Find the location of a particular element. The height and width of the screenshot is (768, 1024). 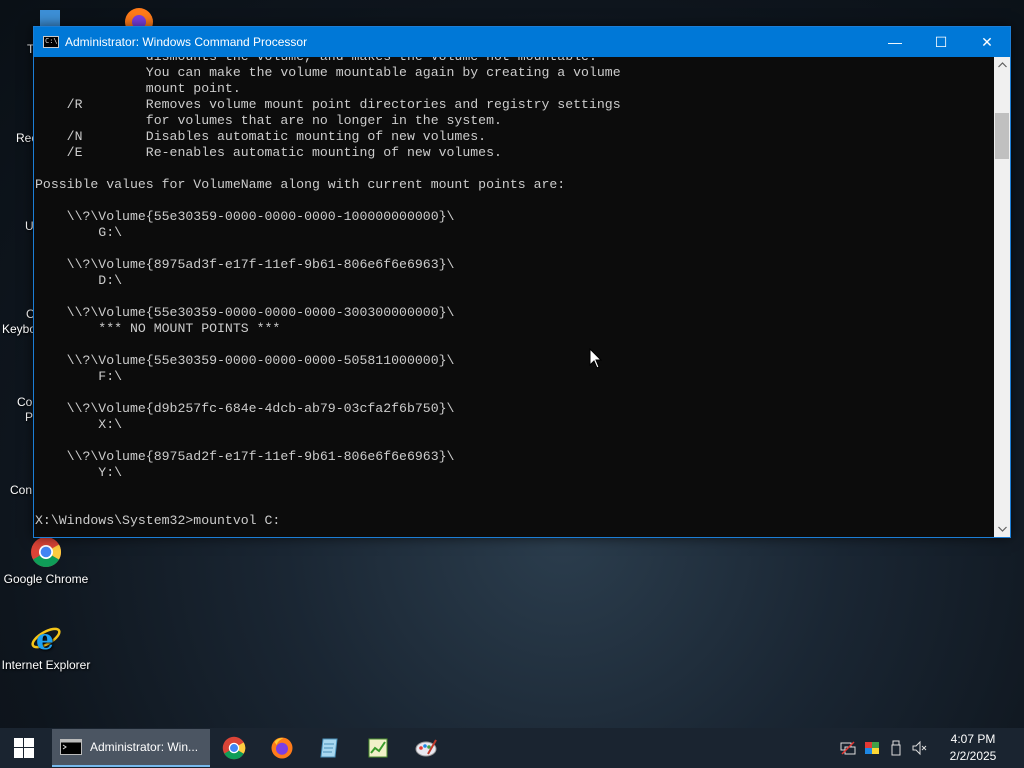

scroll-down-button is located at coordinates (1002, 529).